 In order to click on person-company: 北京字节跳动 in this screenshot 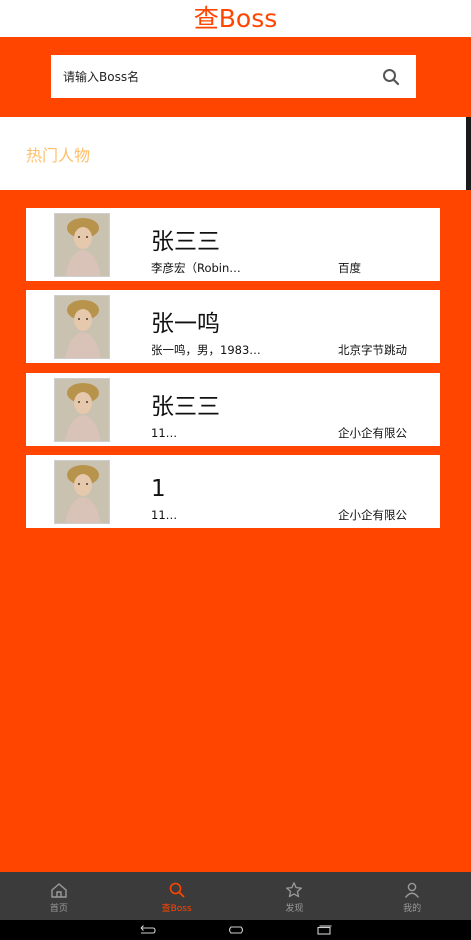, I will do `click(372, 350)`.